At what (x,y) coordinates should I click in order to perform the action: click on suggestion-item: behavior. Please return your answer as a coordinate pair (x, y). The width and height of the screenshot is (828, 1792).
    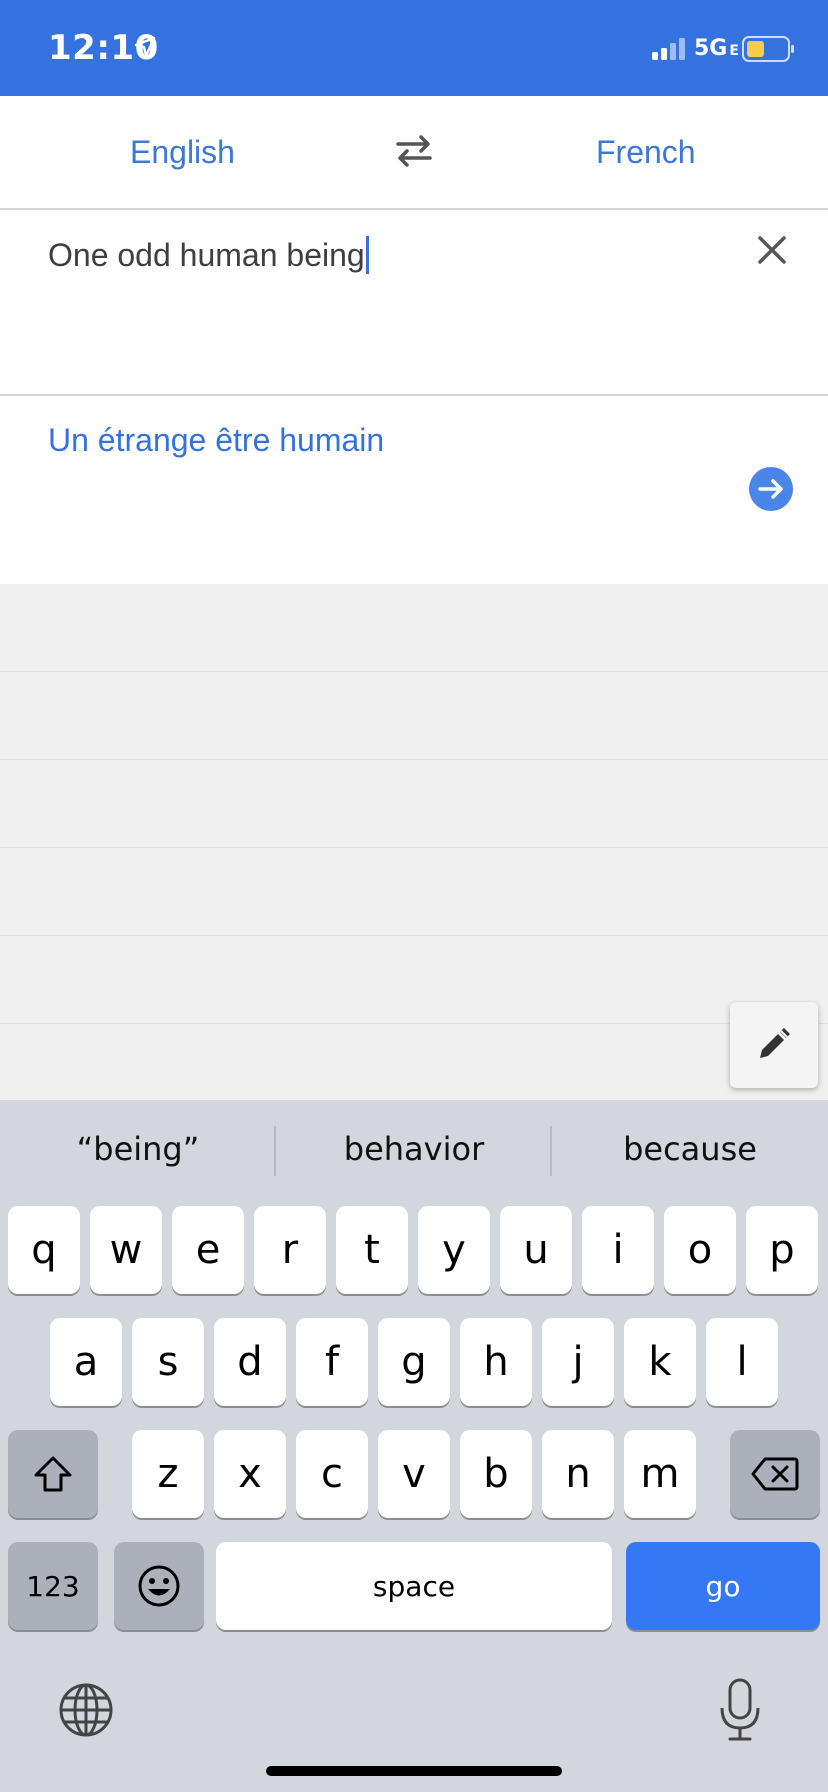
    Looking at the image, I should click on (414, 1149).